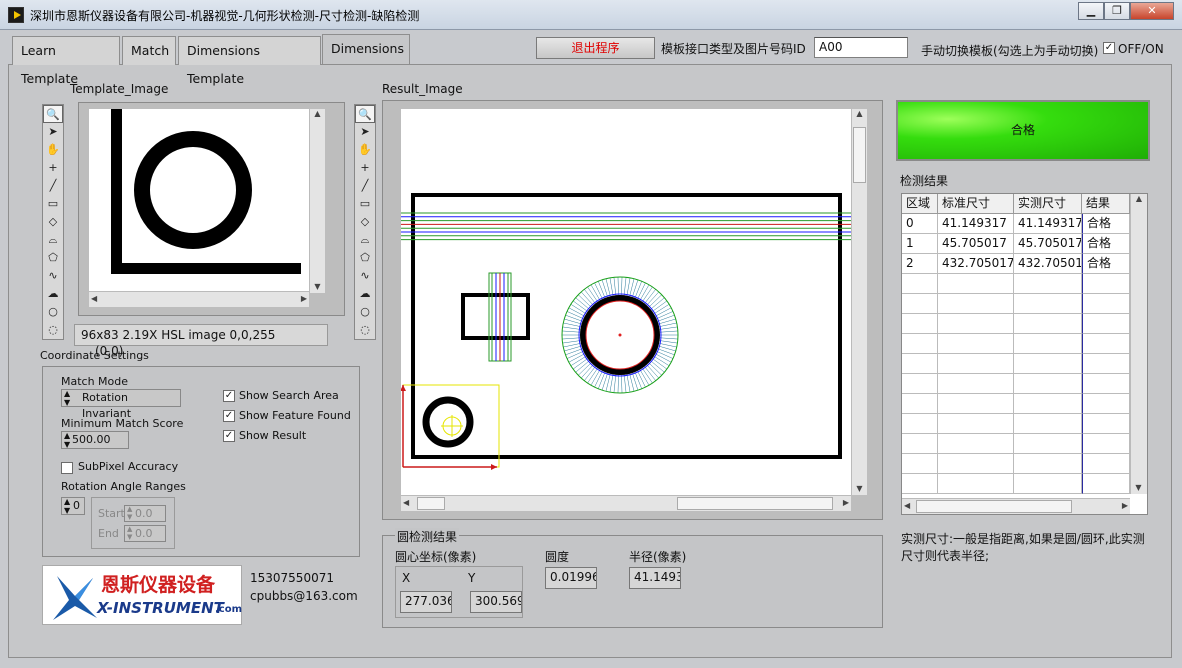  I want to click on tab-match: Match, so click(149, 50).